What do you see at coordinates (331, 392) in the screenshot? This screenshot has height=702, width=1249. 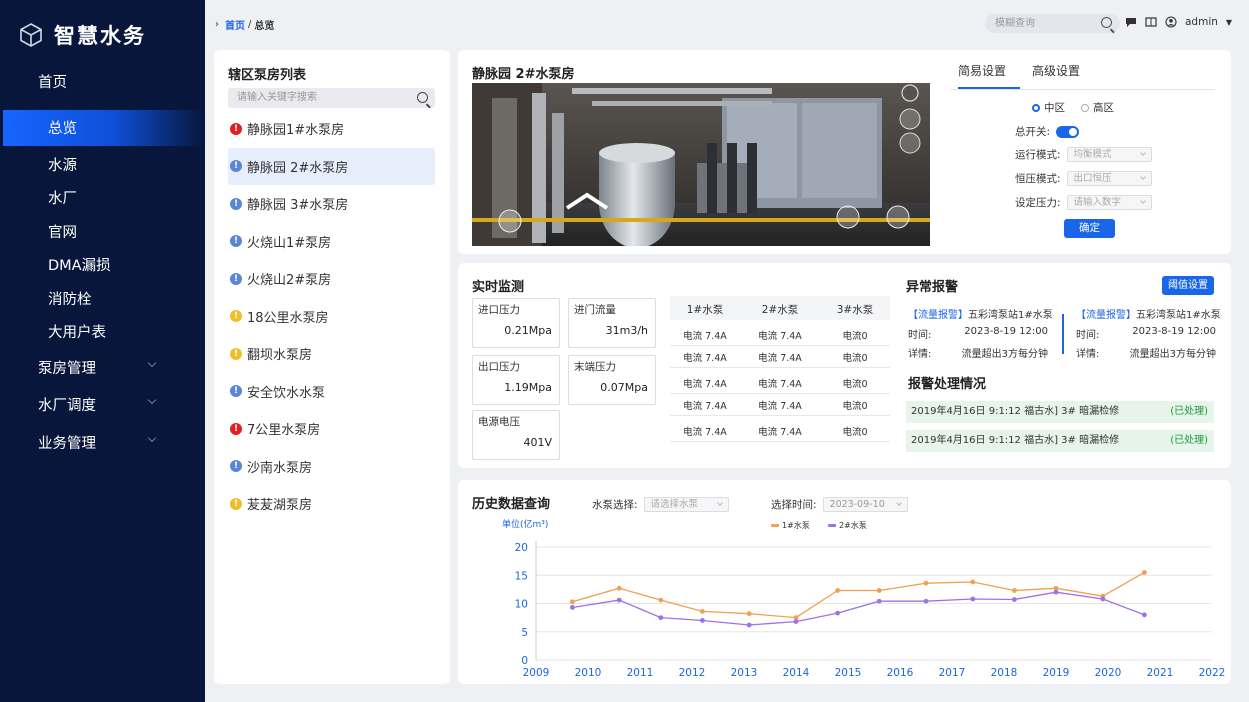 I see `station-list-item: ! 安全饮水水泵` at bounding box center [331, 392].